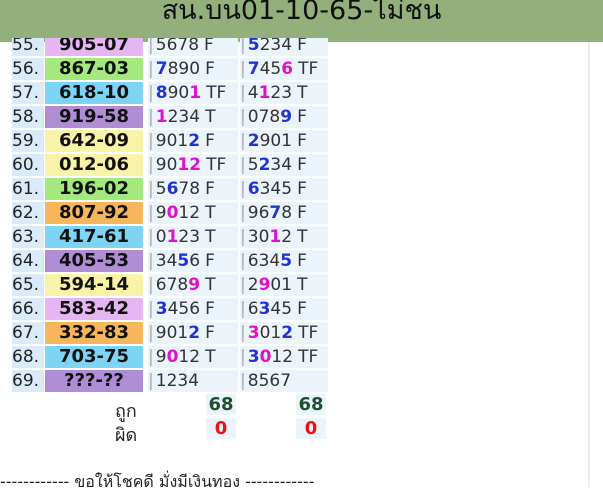 This screenshot has width=603, height=495. I want to click on result-number: 417-61, so click(94, 237).